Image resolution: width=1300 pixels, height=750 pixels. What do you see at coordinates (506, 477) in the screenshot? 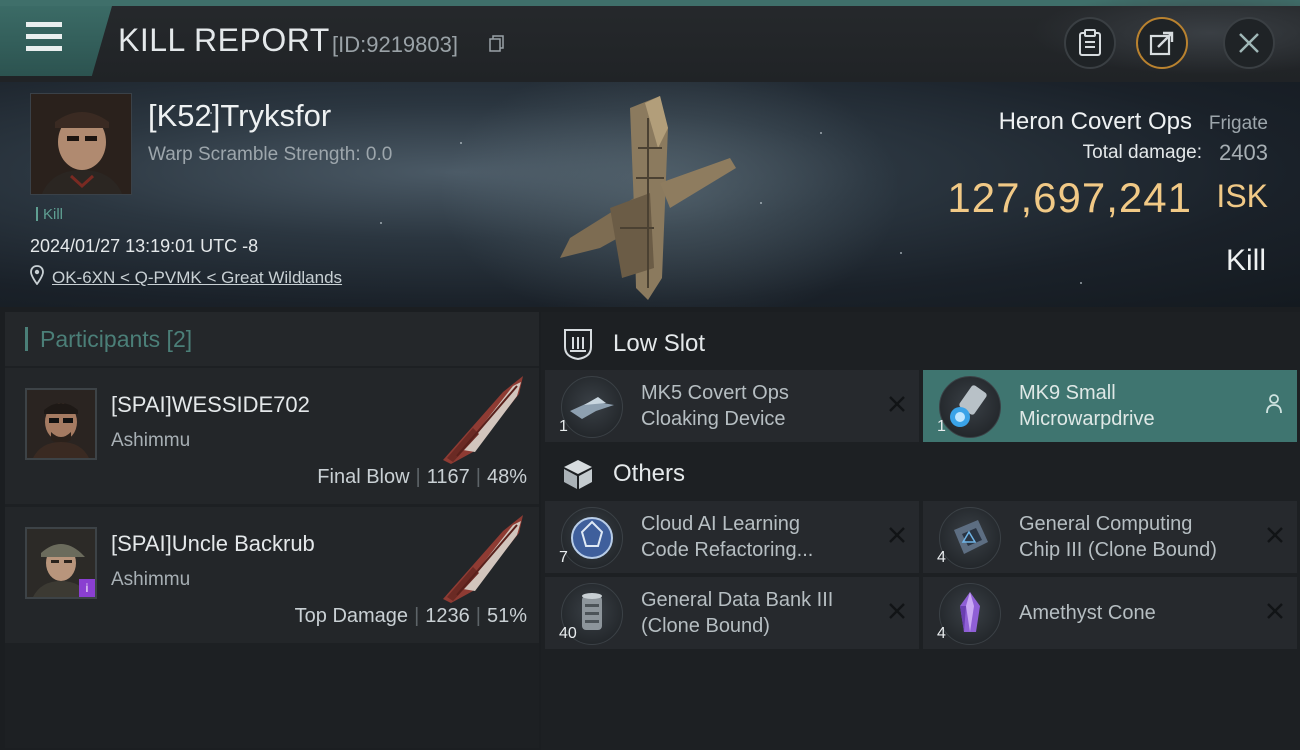
I see `participant-percent: 48%` at bounding box center [506, 477].